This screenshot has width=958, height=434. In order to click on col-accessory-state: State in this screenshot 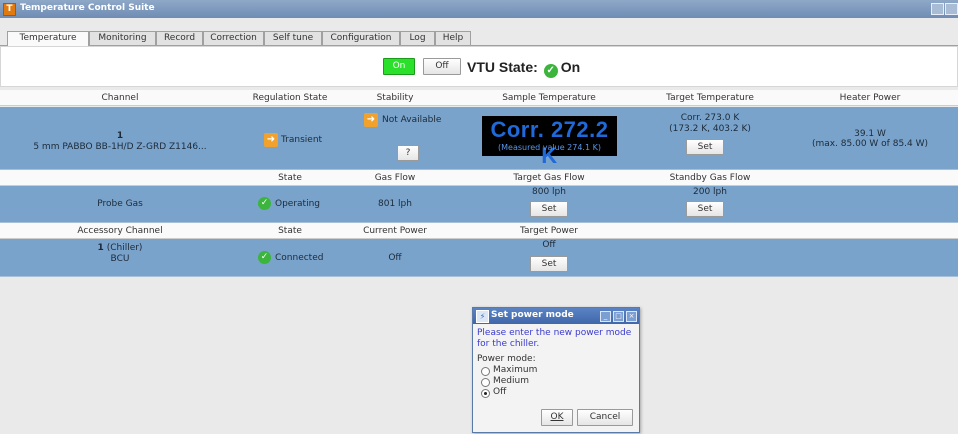, I will do `click(290, 231)`.